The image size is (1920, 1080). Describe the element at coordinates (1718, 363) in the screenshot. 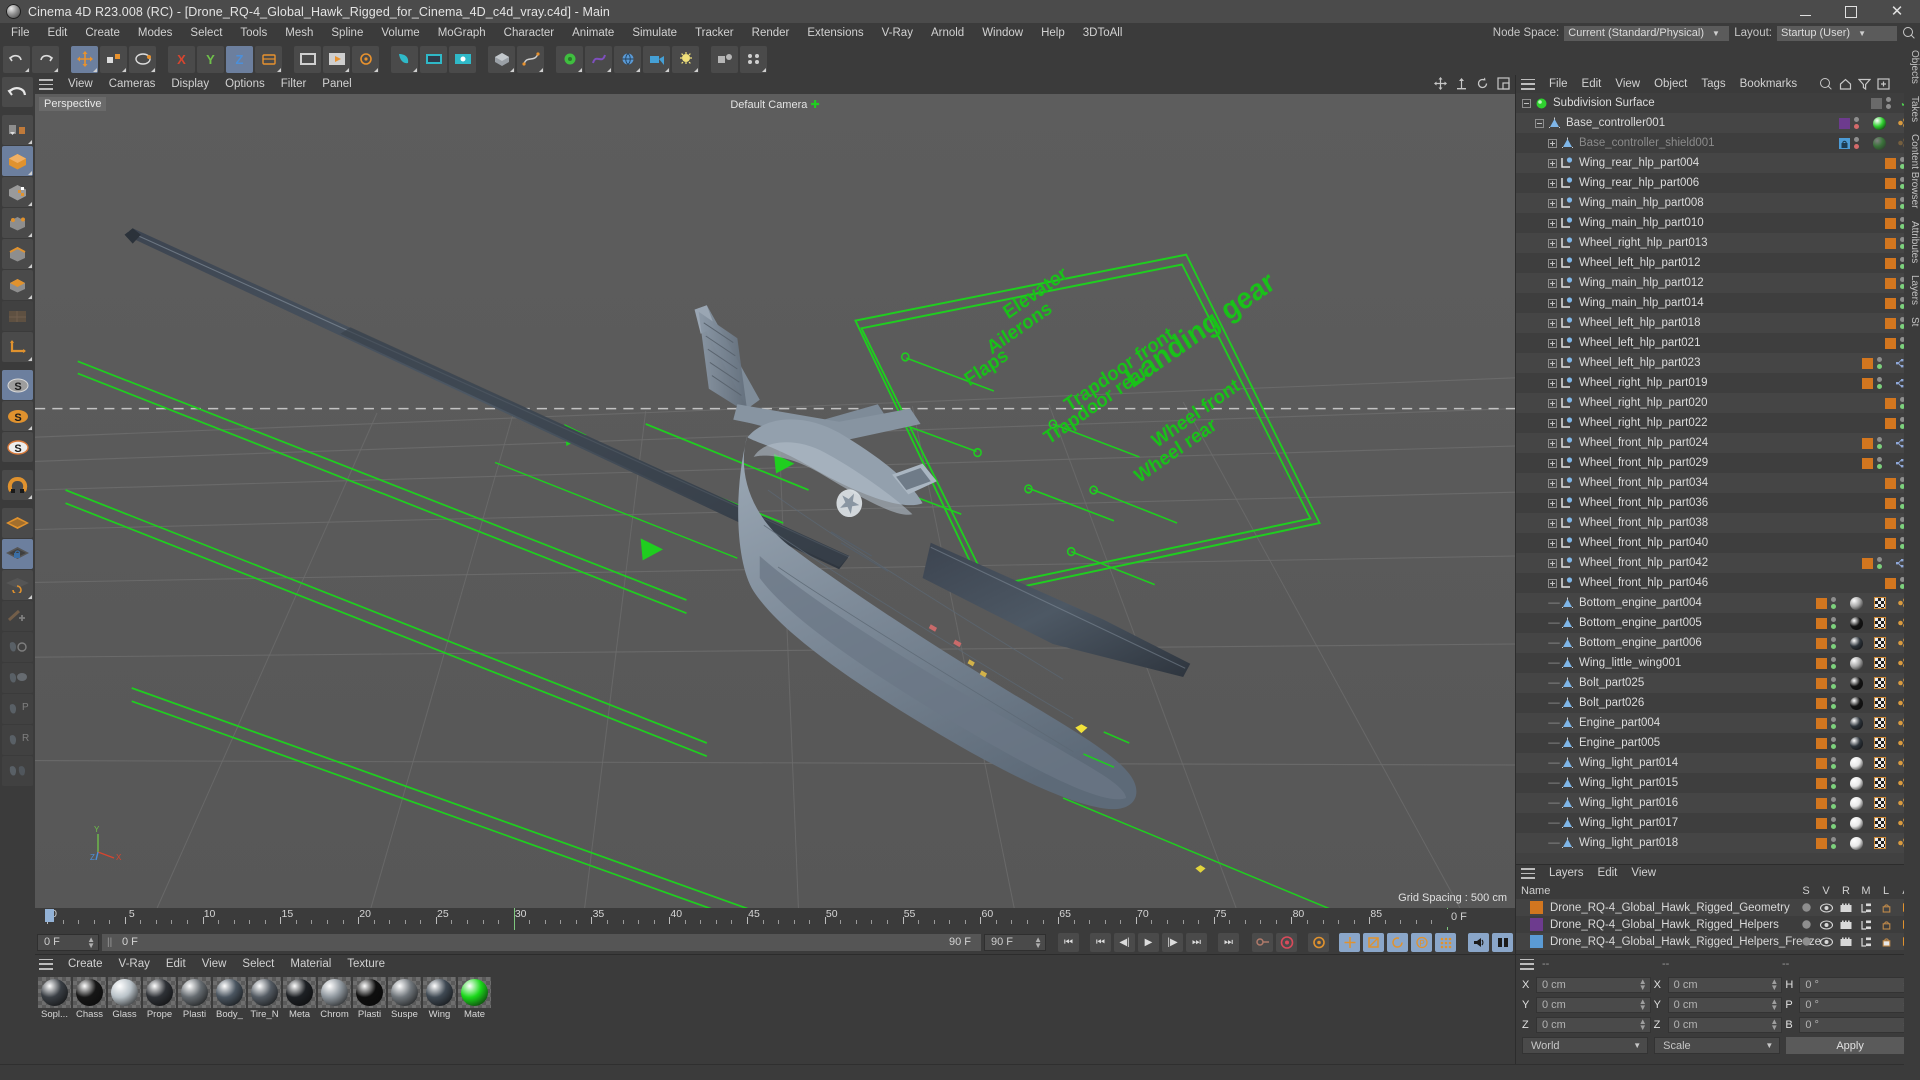

I see `object-tree-row: Wheel_left_hlp_part023` at that location.